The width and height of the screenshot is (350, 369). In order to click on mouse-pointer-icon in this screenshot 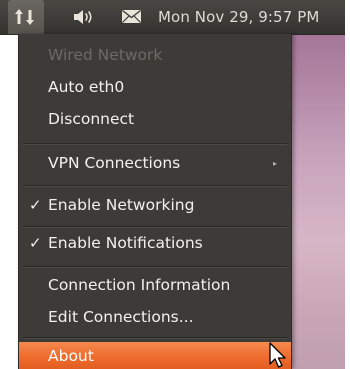, I will do `click(279, 355)`.